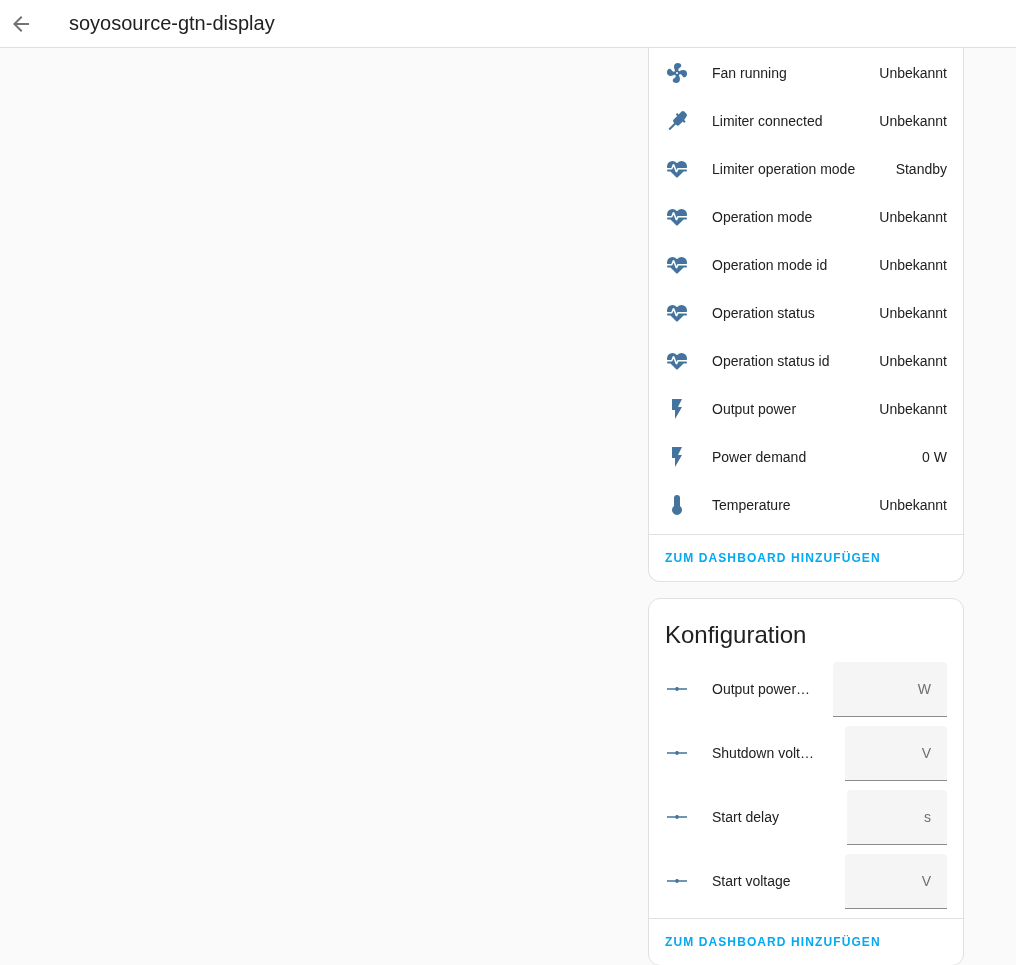  Describe the element at coordinates (764, 313) in the screenshot. I see `sensor-name: Operation status` at that location.